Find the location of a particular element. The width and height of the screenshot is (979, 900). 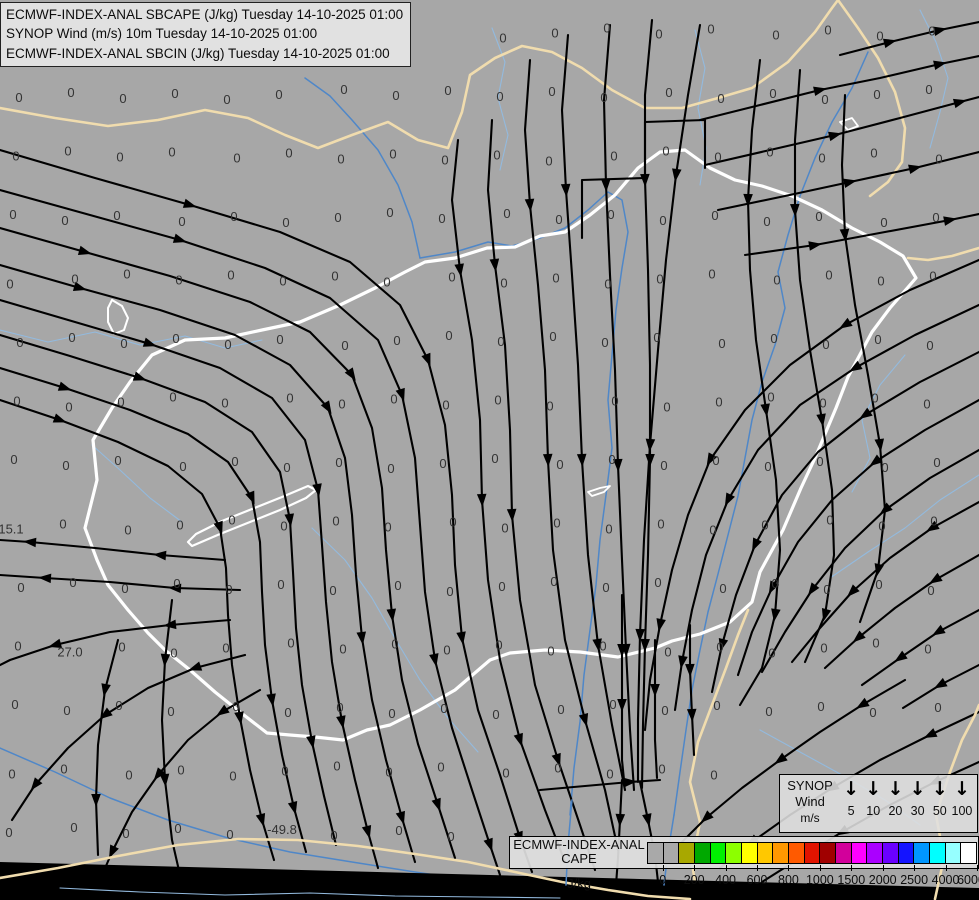

cape-legend-title: ECMWF-INDEX-ANAL CAPE is located at coordinates (579, 852).